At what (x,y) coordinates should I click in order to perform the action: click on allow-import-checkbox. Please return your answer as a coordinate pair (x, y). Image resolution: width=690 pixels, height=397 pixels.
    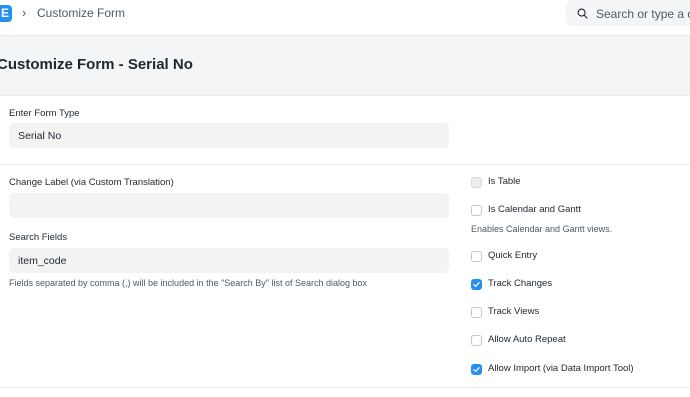
    Looking at the image, I should click on (476, 369).